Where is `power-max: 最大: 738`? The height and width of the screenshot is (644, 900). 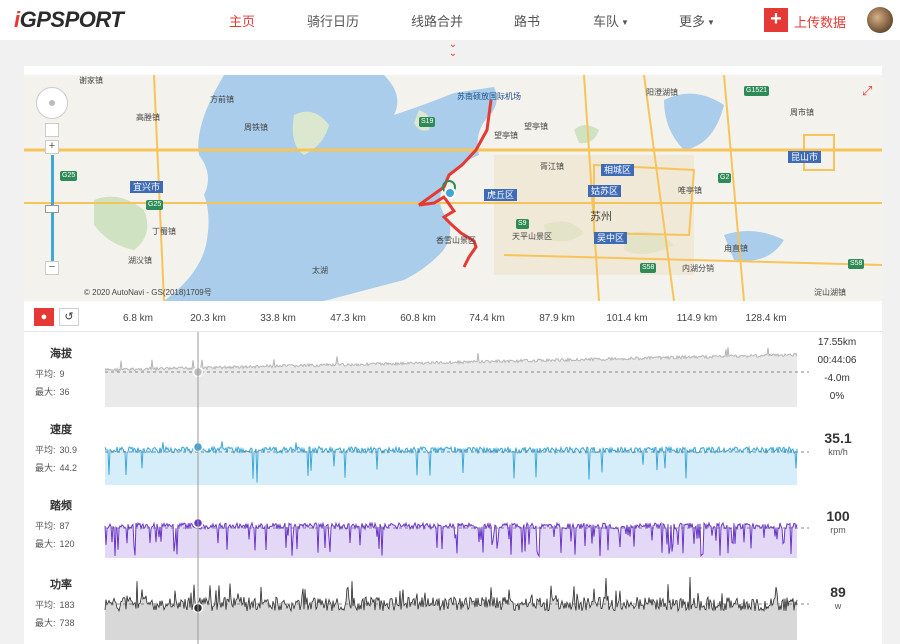
power-max: 最大: 738 is located at coordinates (55, 622).